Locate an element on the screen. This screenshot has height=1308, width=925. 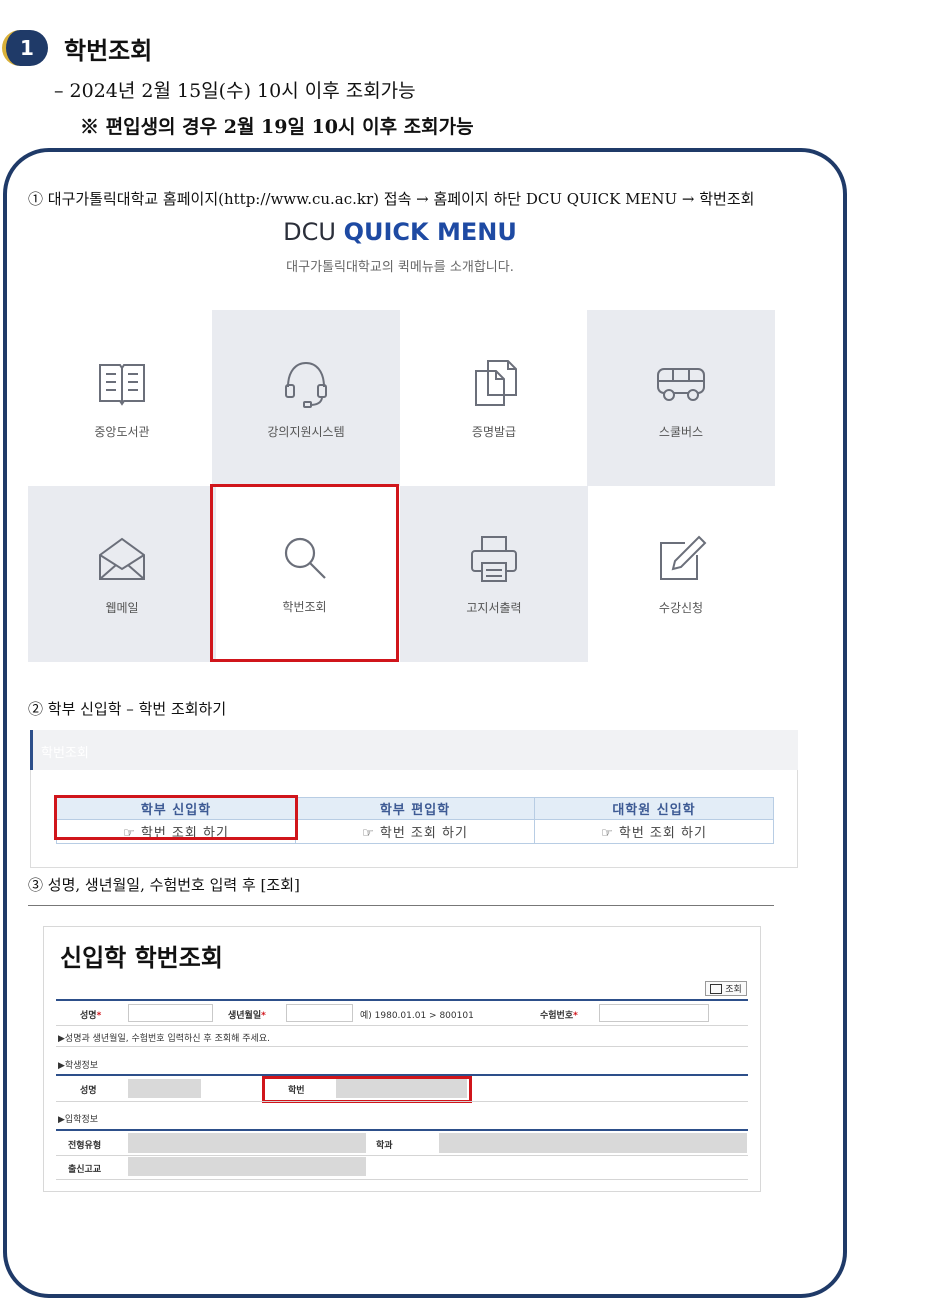
query-icon is located at coordinates (716, 988).